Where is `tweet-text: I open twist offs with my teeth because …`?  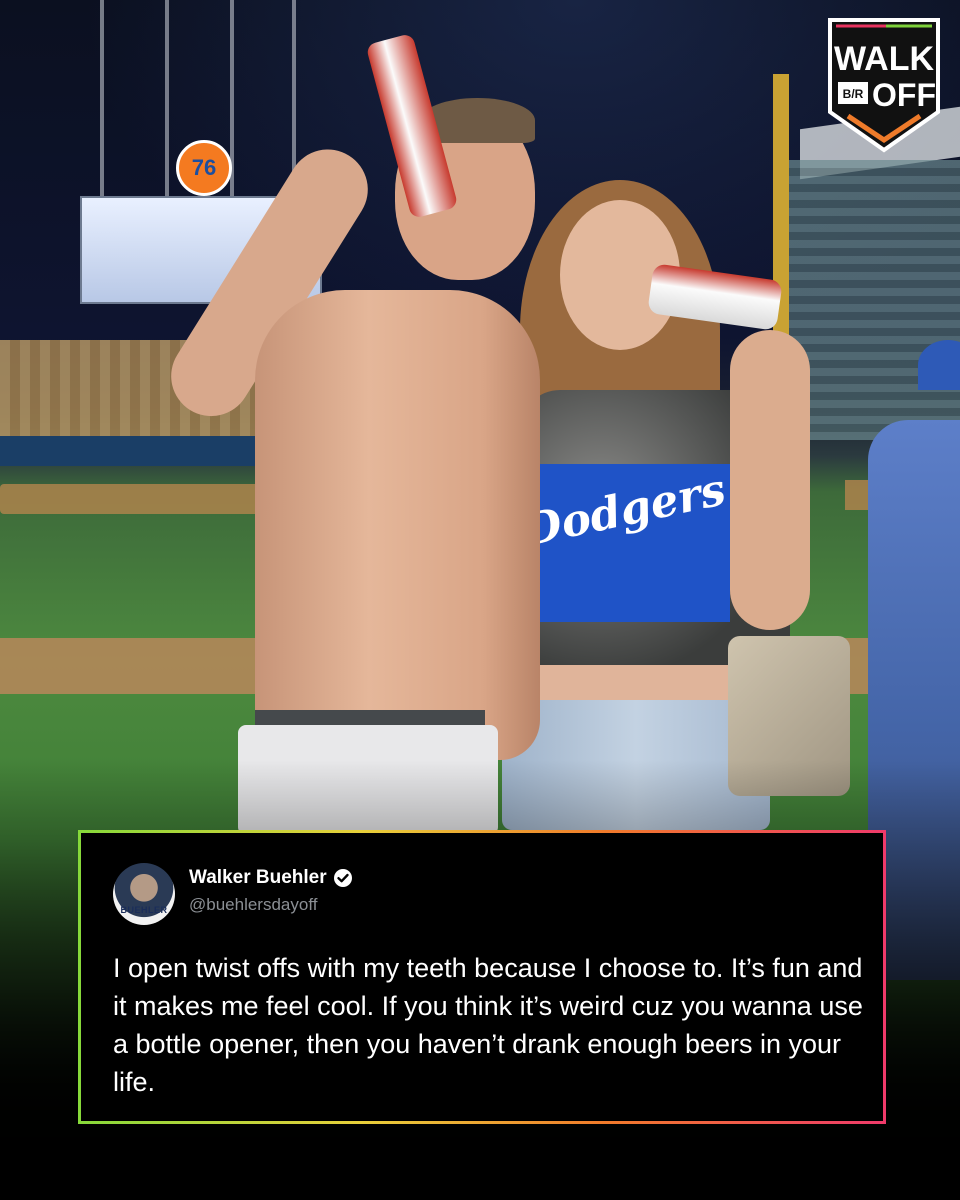 tweet-text: I open twist offs with my teeth because … is located at coordinates (488, 1025).